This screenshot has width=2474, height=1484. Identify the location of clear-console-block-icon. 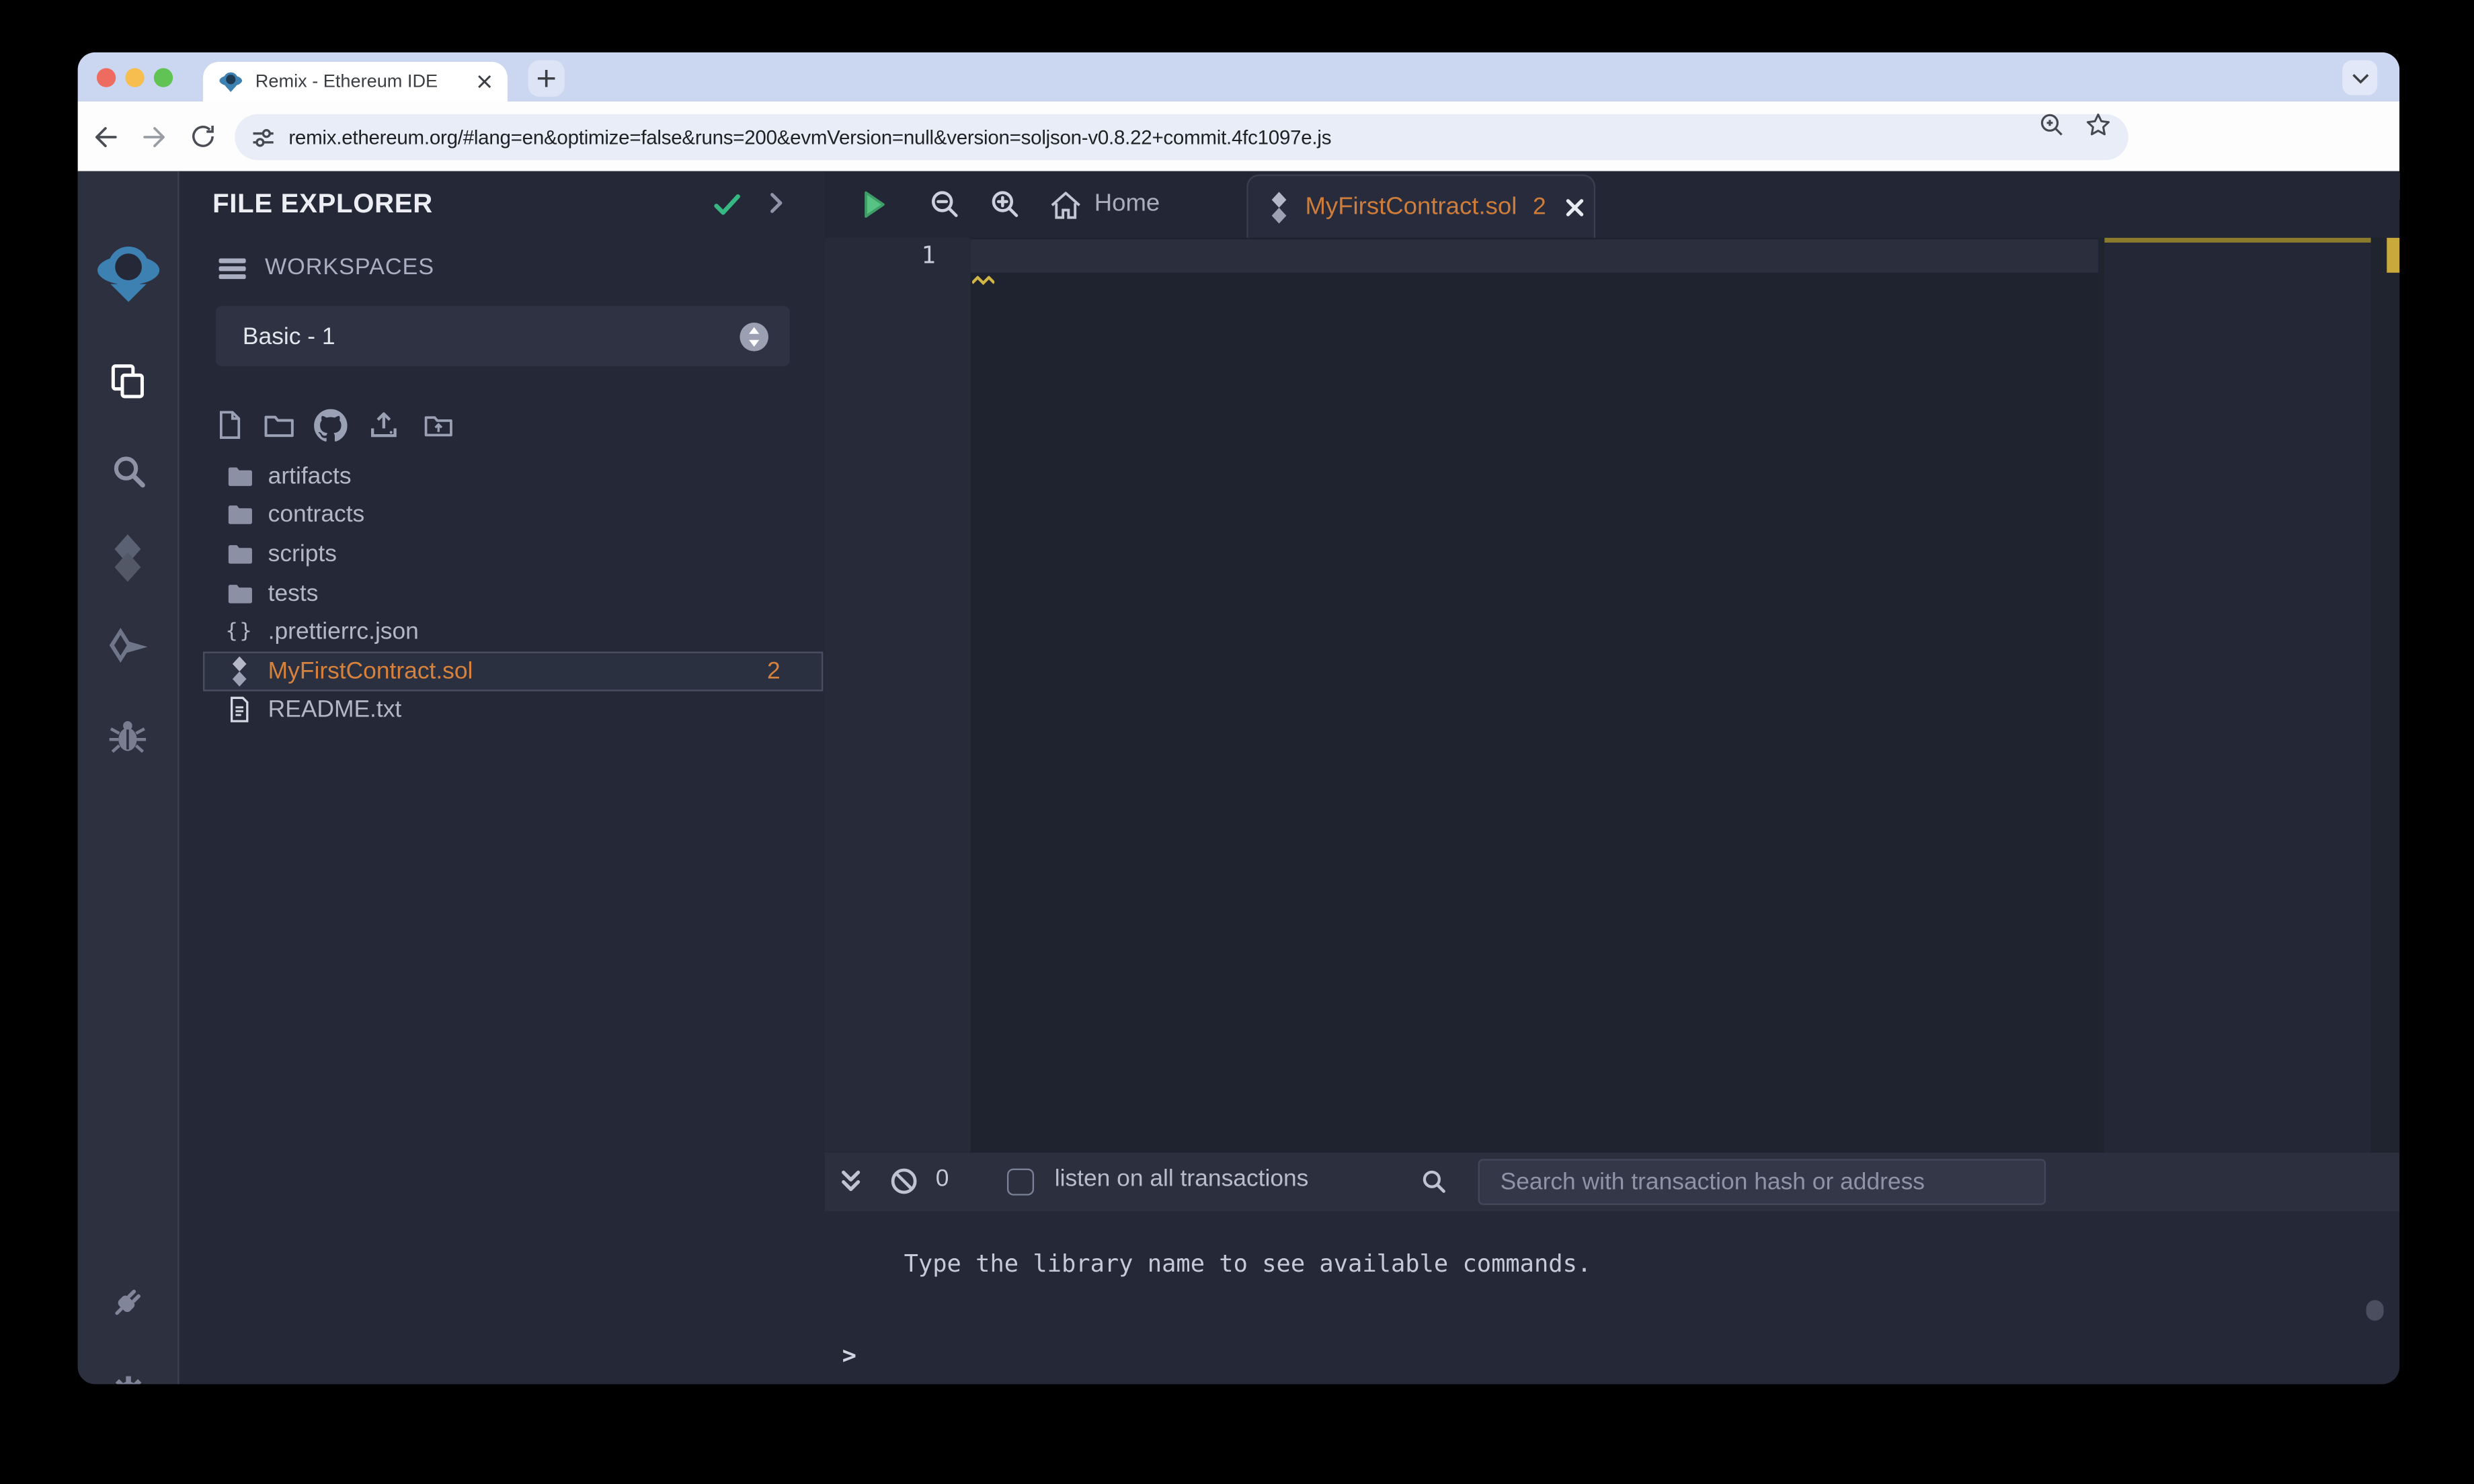
(903, 1181).